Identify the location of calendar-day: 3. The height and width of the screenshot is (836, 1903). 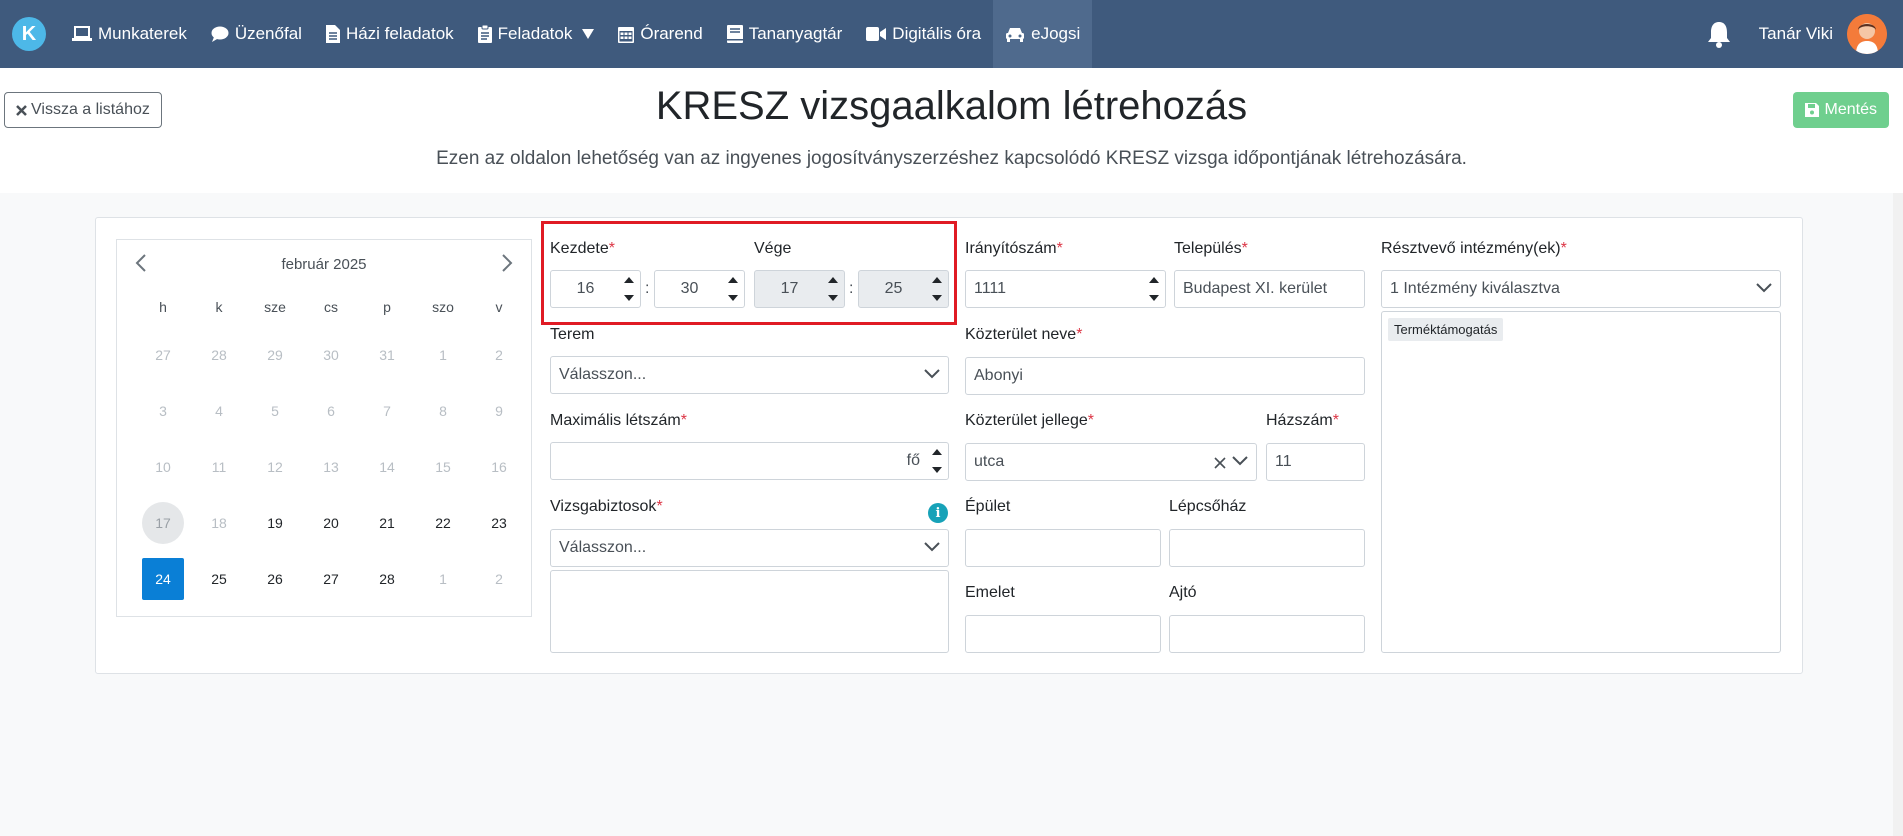
(163, 411).